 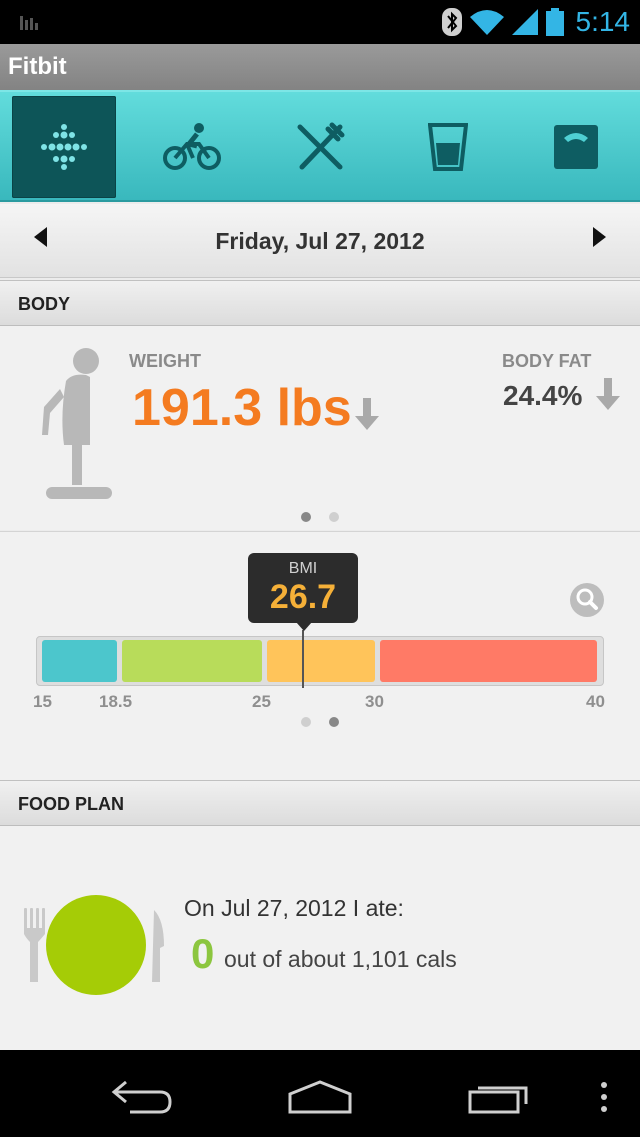 I want to click on calories-eaten: 0, so click(x=203, y=953).